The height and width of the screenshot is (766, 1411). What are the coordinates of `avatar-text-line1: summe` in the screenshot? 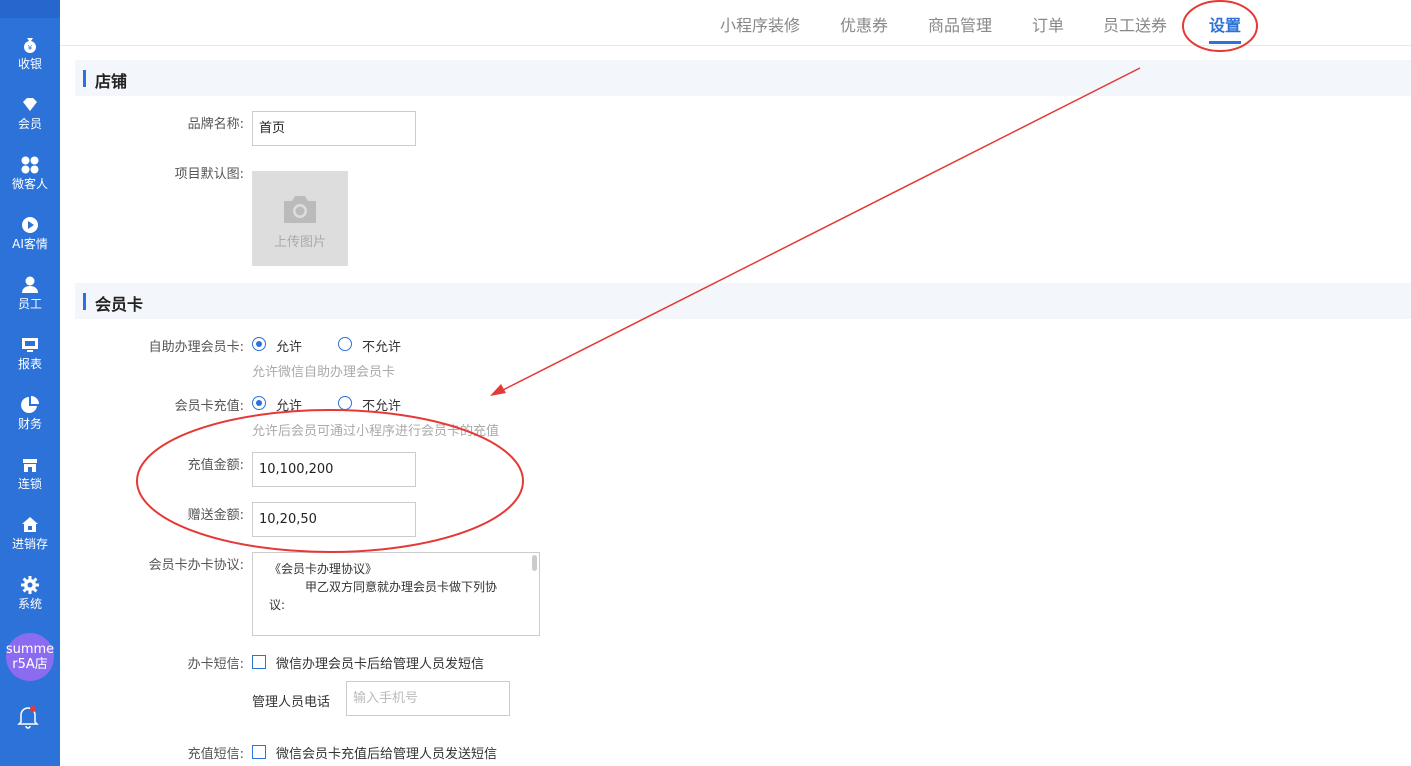 It's located at (30, 649).